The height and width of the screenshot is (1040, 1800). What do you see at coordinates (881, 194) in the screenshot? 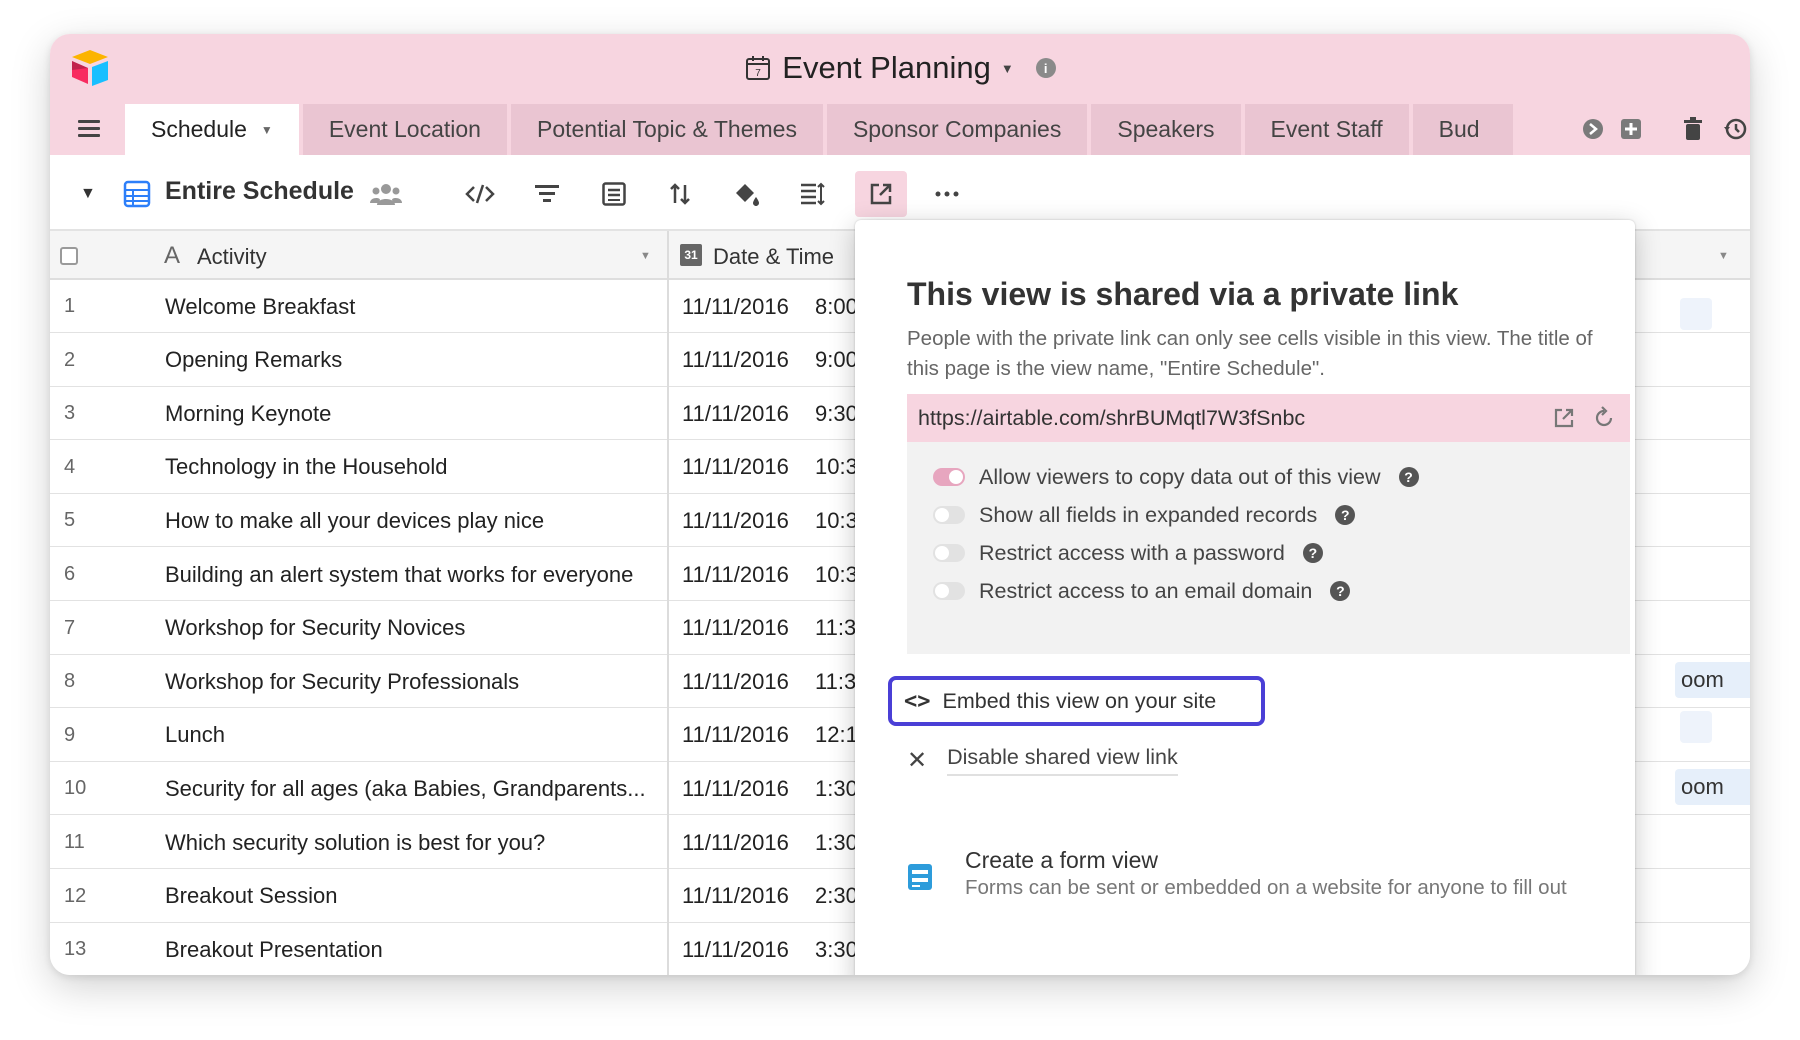
I see `share-view-icon` at bounding box center [881, 194].